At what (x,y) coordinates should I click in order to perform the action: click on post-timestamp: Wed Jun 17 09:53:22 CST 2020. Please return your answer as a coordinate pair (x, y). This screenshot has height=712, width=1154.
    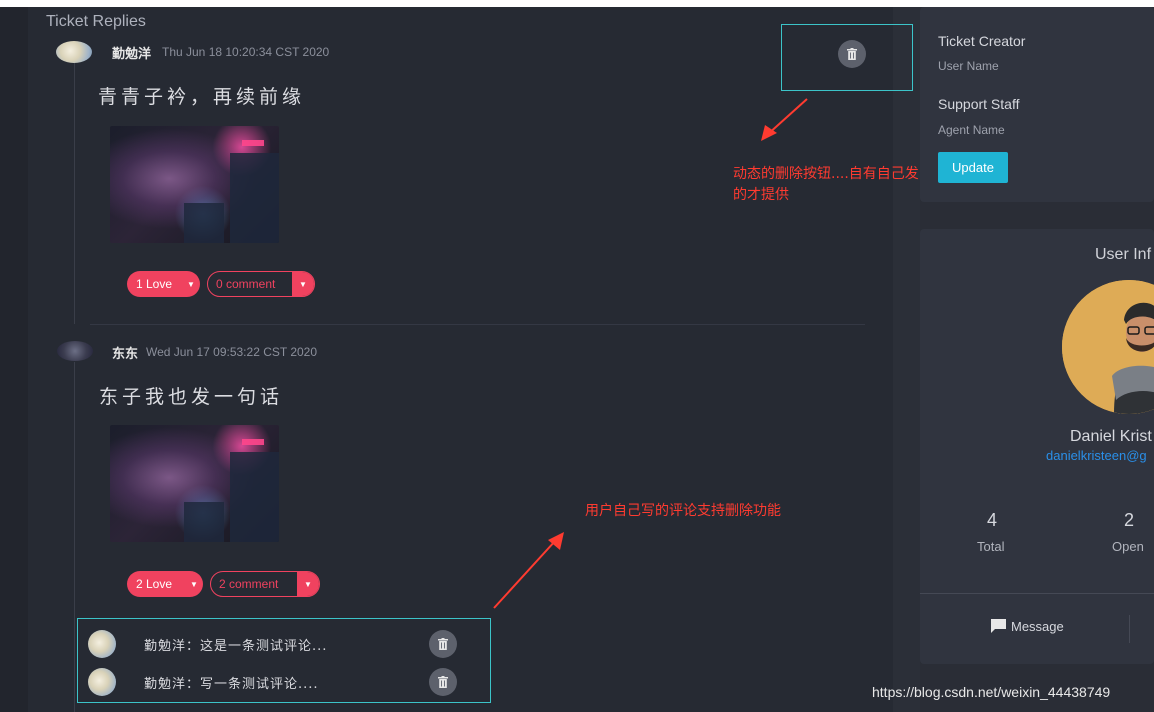
    Looking at the image, I should click on (232, 352).